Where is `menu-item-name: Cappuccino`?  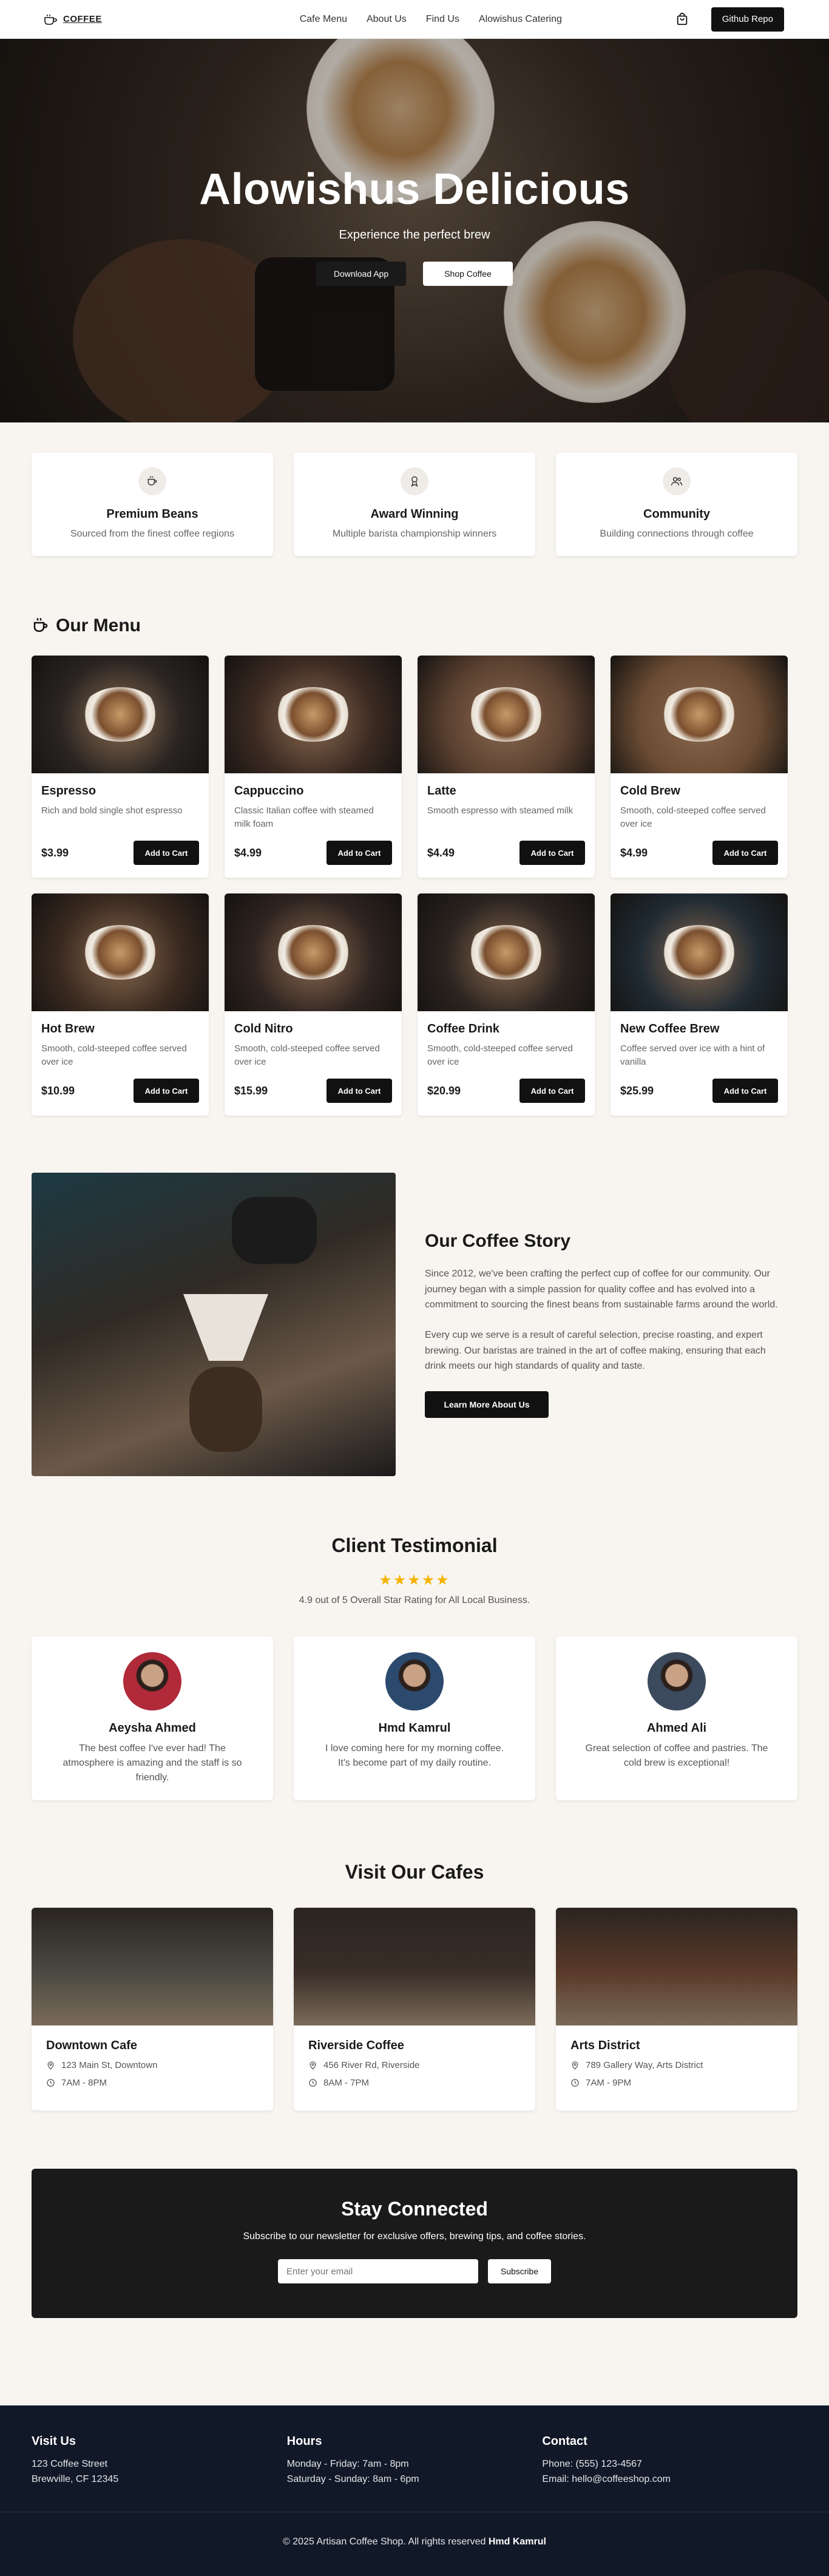 menu-item-name: Cappuccino is located at coordinates (269, 791).